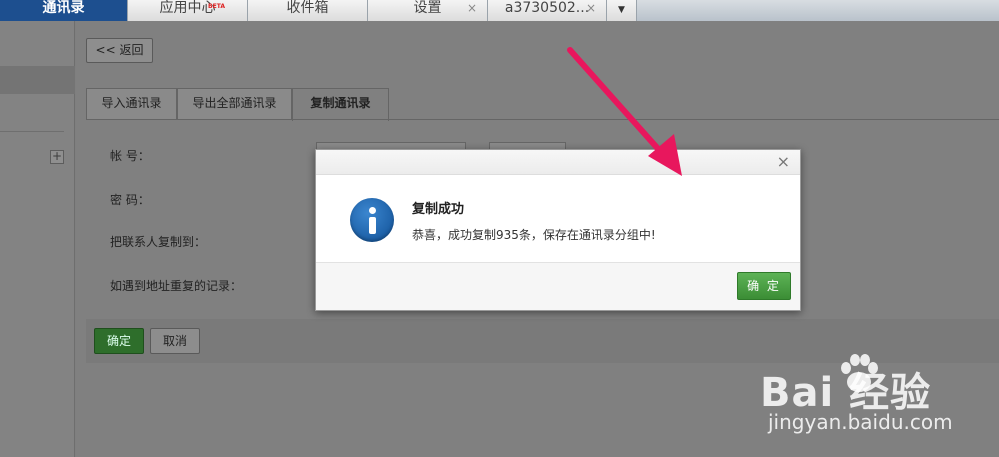 Image resolution: width=999 pixels, height=457 pixels. I want to click on sidebar: +, so click(37, 239).